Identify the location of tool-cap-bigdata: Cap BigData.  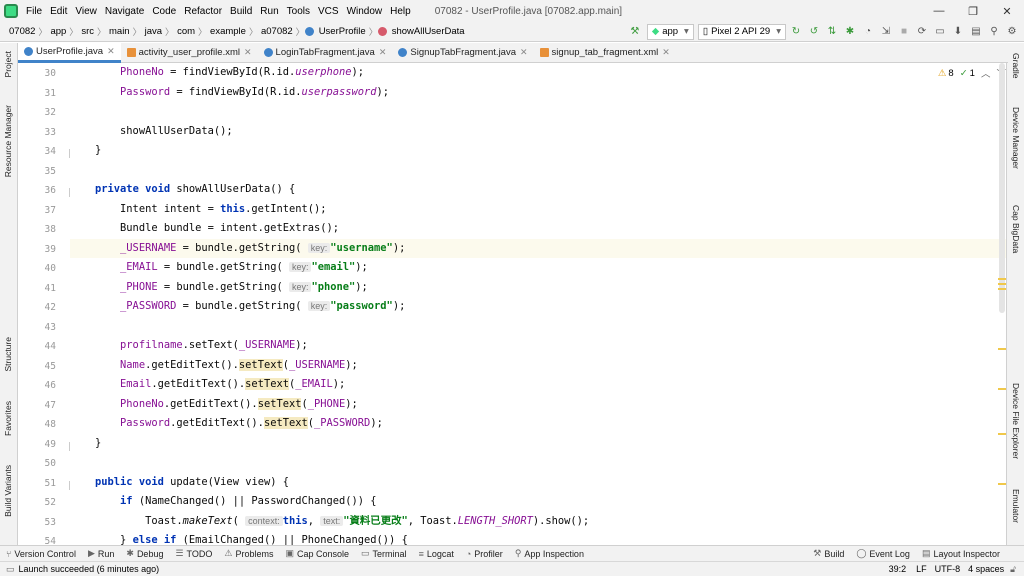
(1016, 229).